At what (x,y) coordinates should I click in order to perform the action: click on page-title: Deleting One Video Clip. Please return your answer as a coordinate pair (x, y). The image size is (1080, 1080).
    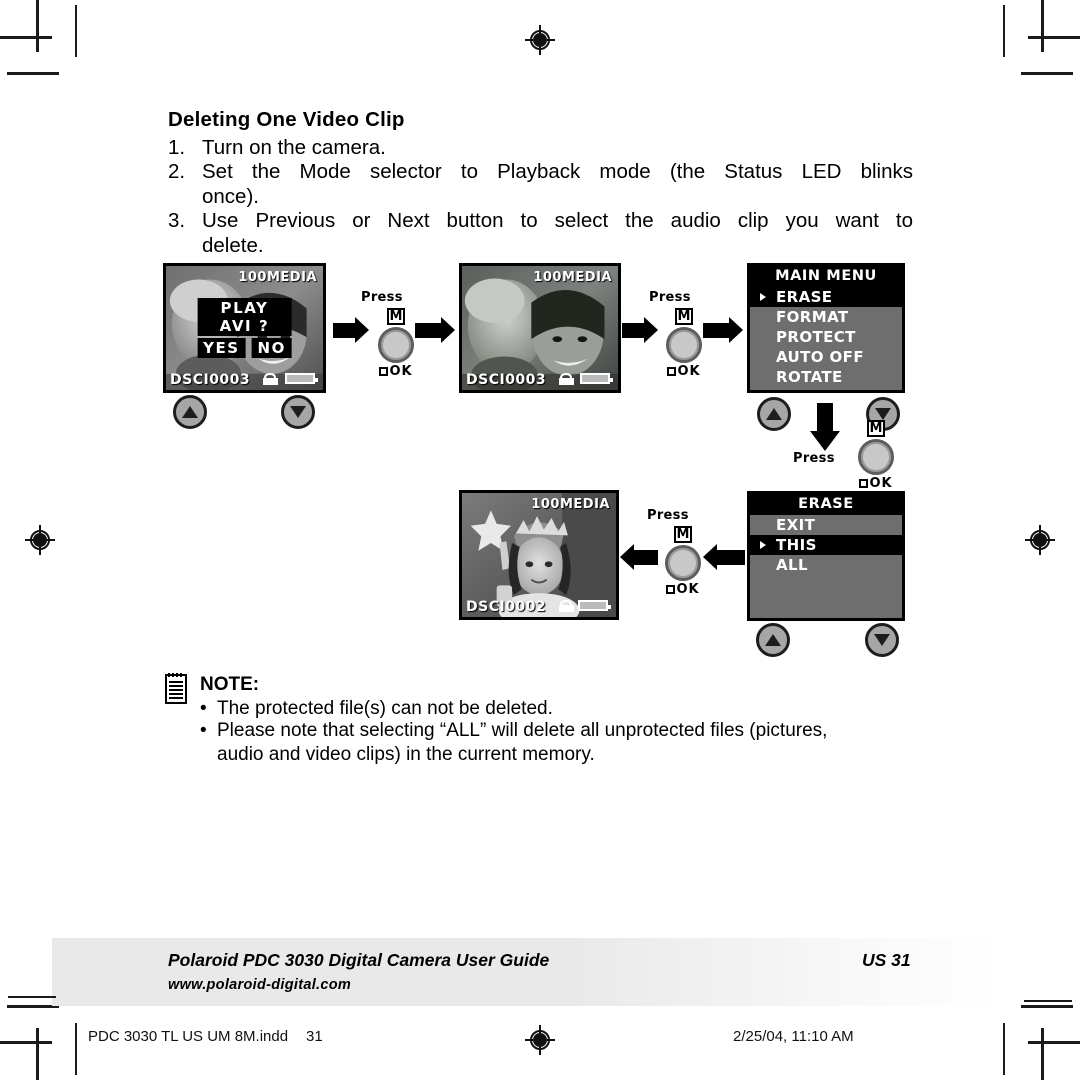
    Looking at the image, I should click on (286, 119).